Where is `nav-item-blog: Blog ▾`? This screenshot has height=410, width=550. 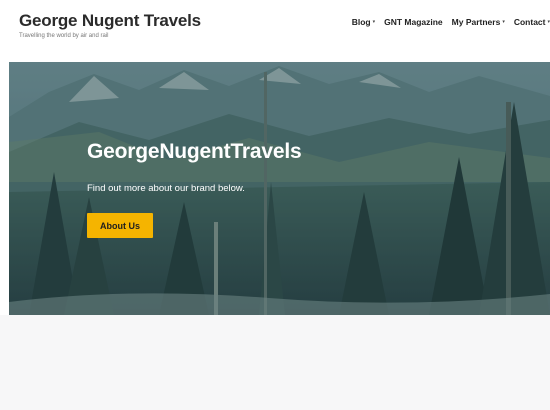
nav-item-blog: Blog ▾ is located at coordinates (363, 22).